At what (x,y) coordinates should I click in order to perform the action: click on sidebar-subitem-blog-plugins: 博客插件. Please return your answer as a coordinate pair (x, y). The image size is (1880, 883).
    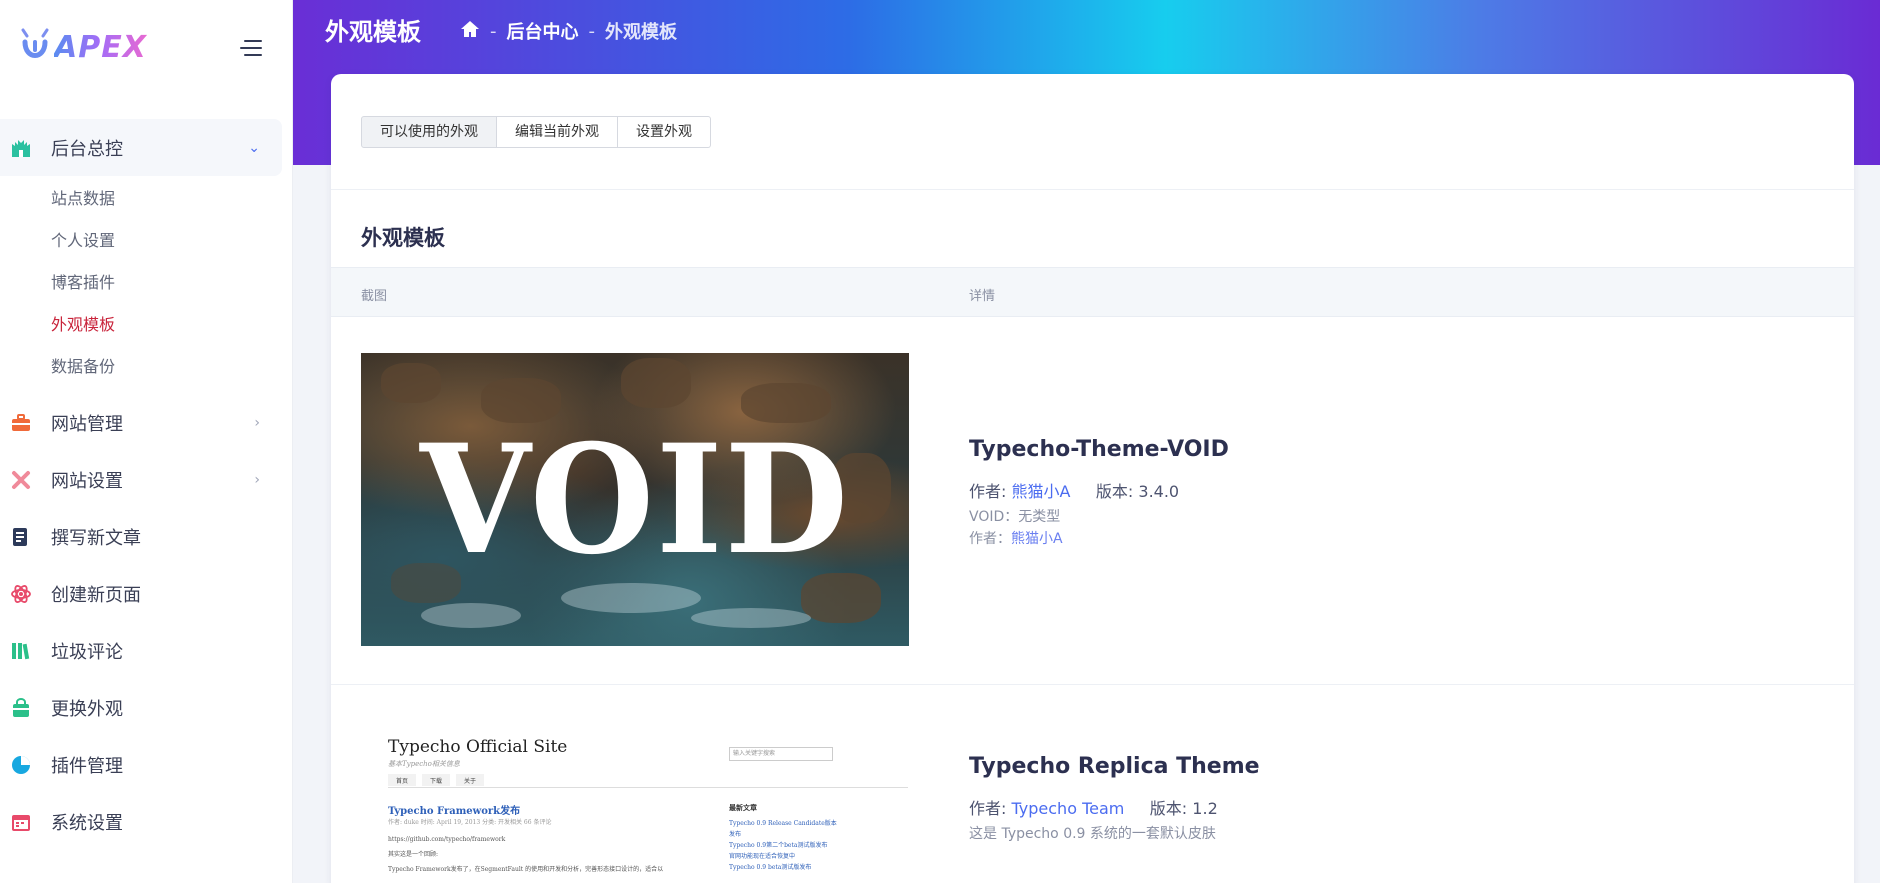
    Looking at the image, I should click on (141, 283).